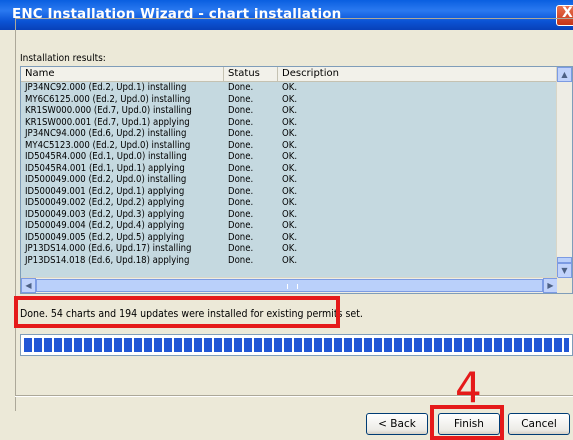 The height and width of the screenshot is (440, 573). I want to click on column-header-name: Name, so click(122, 74).